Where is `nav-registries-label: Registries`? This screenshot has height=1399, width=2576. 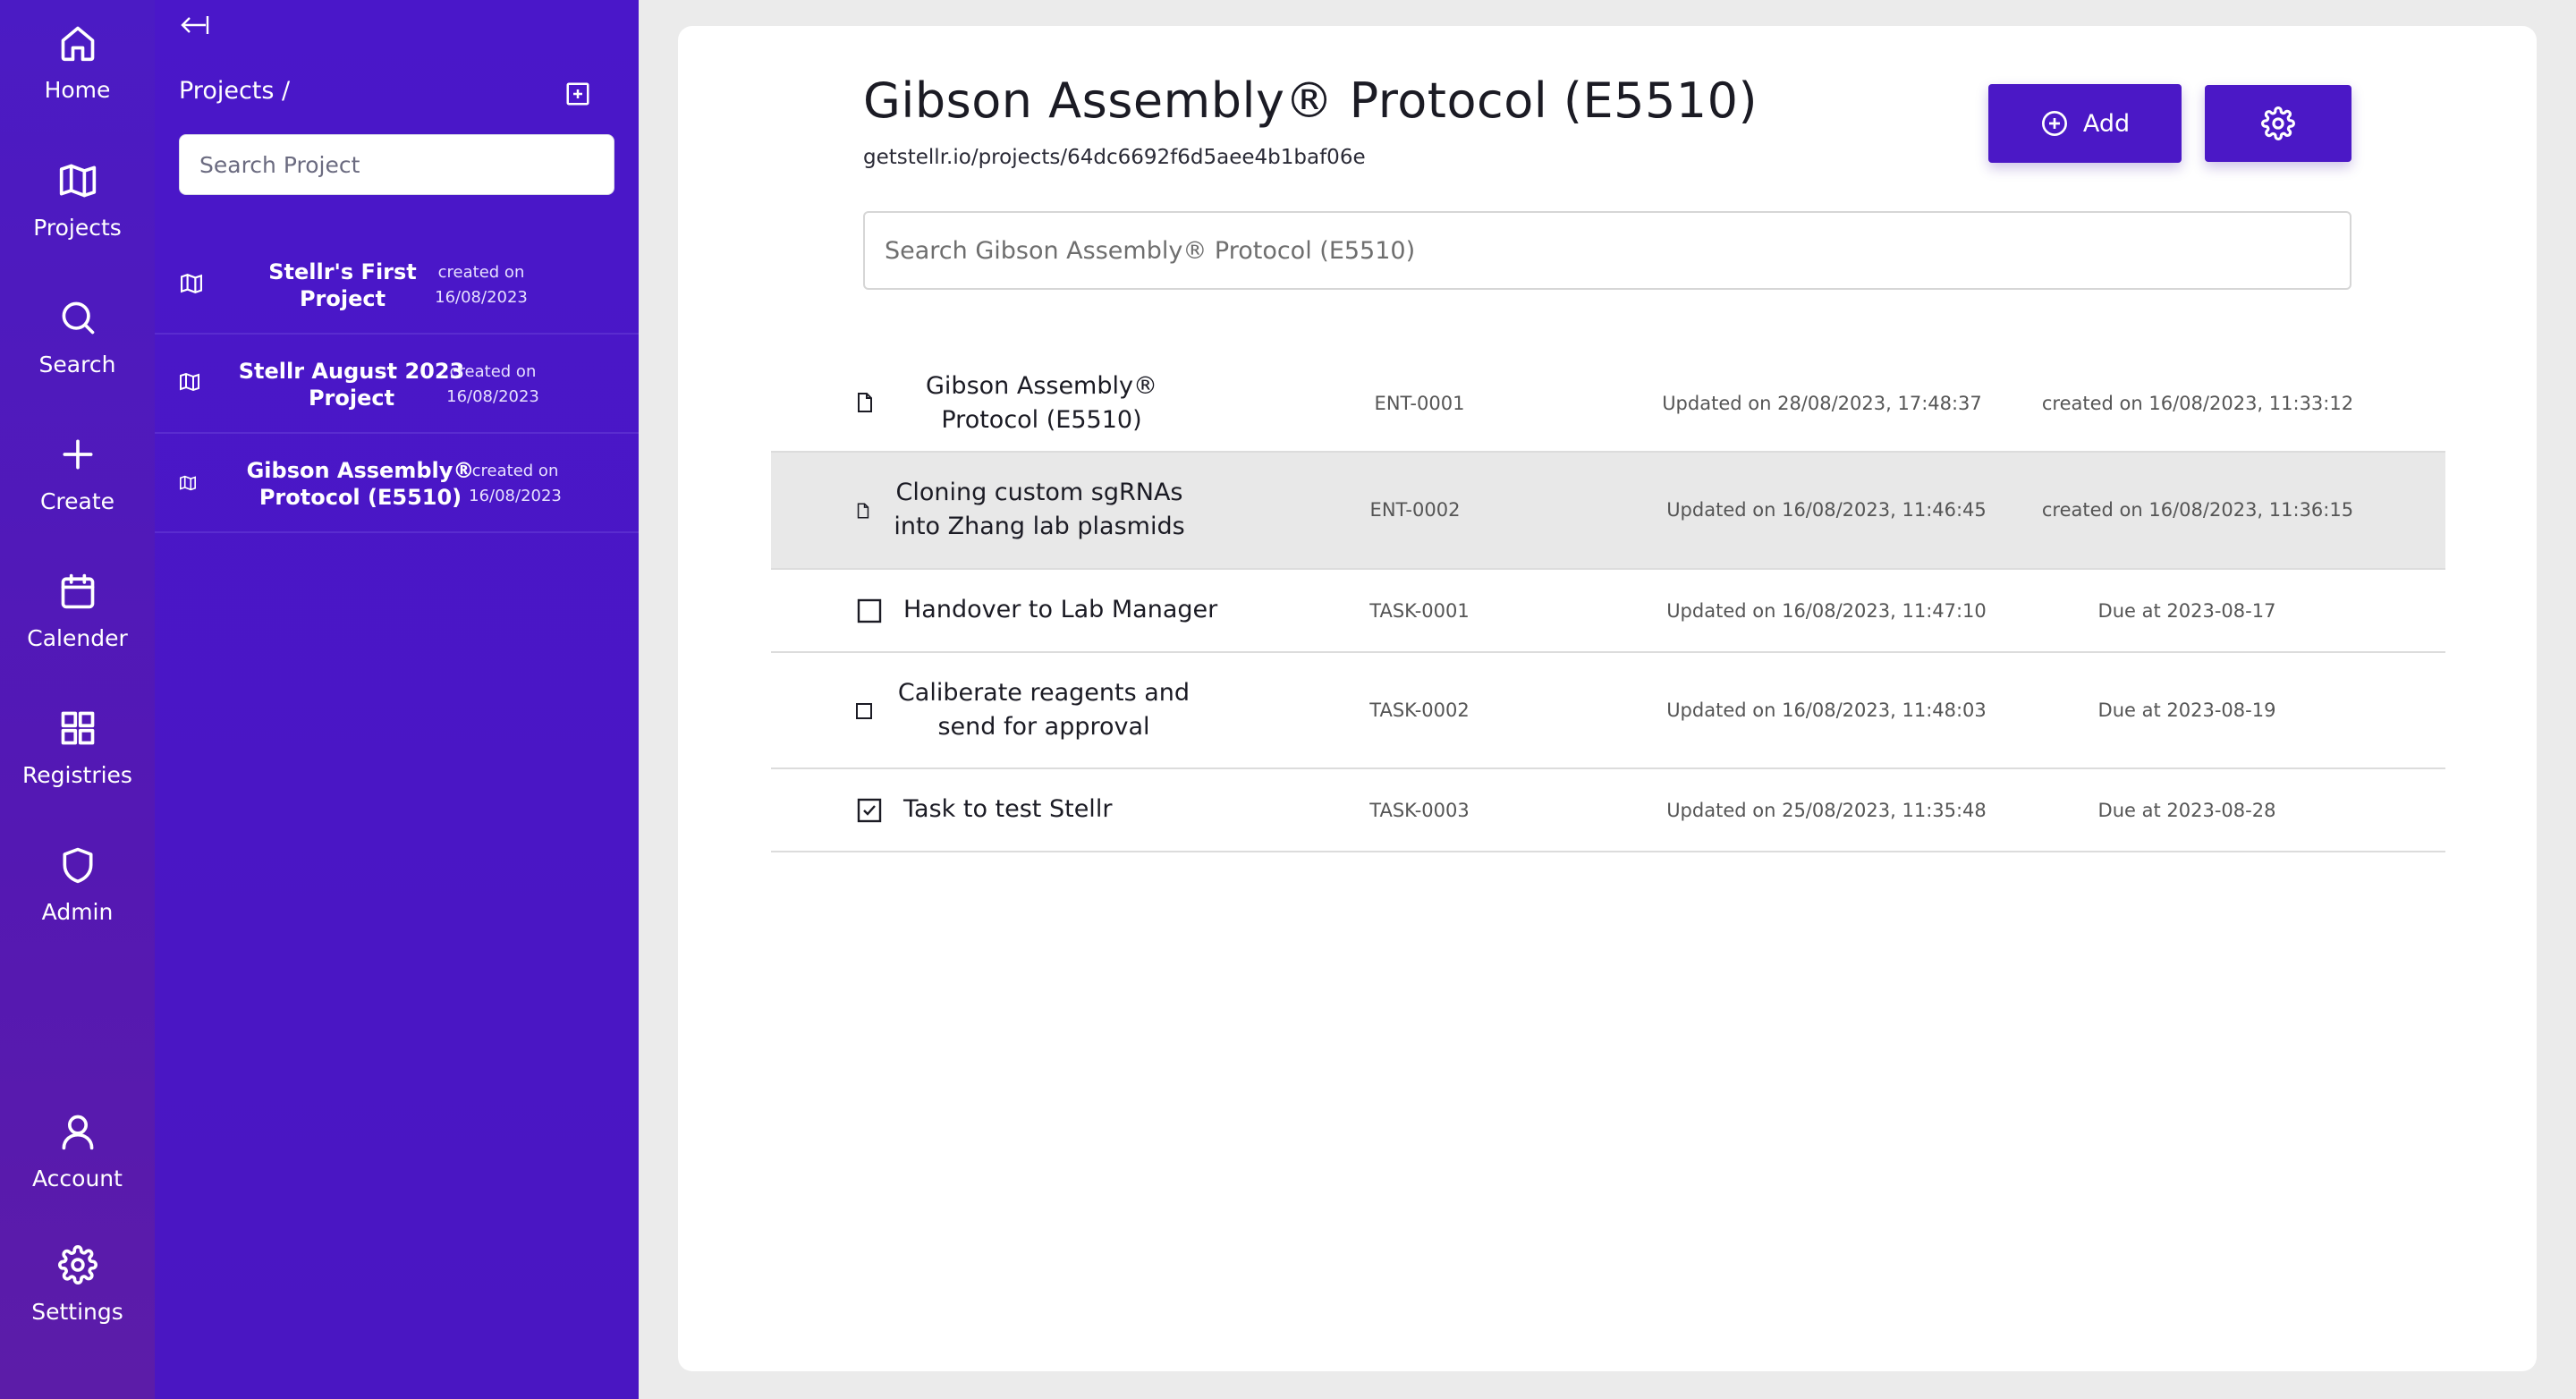
nav-registries-label: Registries is located at coordinates (77, 775).